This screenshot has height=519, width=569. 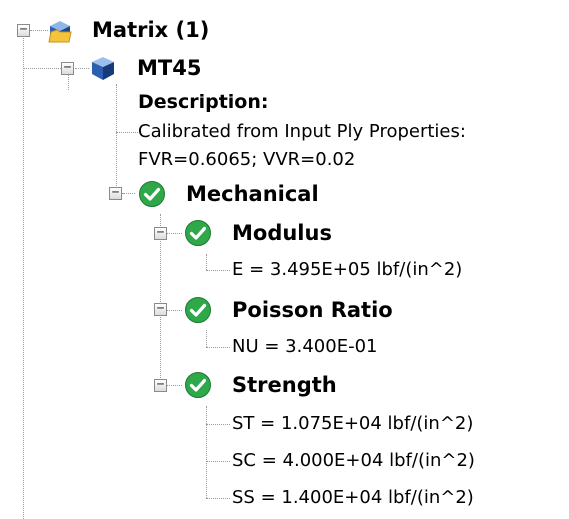 What do you see at coordinates (60, 32) in the screenshot?
I see `folder-cube-icon` at bounding box center [60, 32].